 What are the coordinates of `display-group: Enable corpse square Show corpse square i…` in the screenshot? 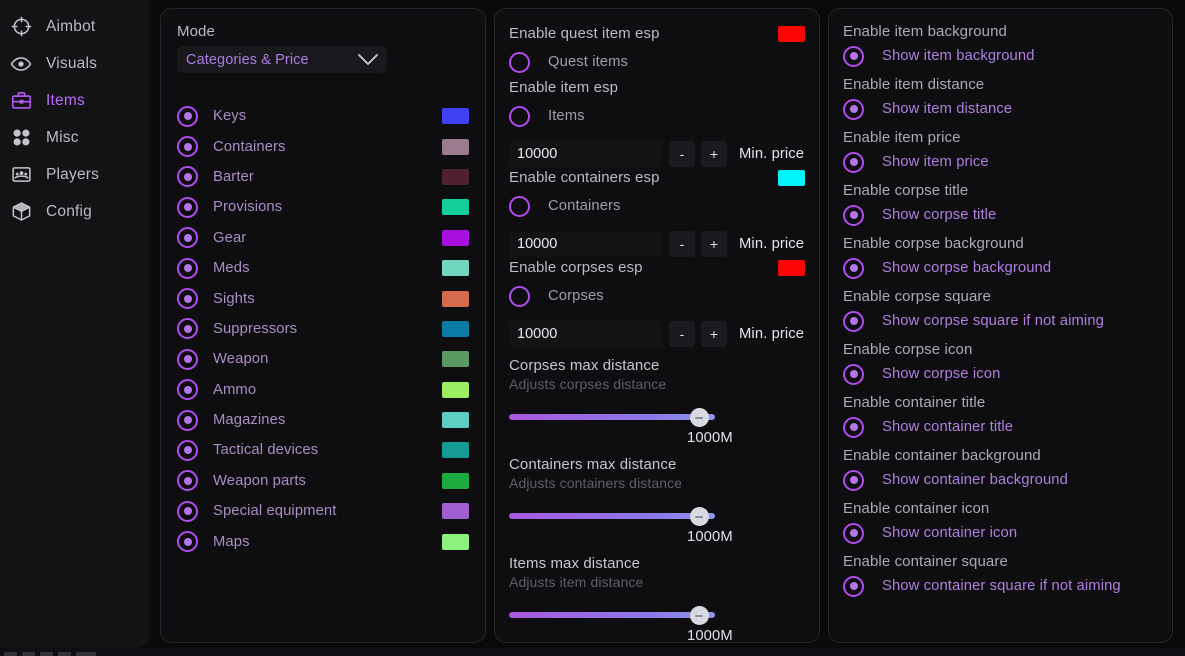 It's located at (1000, 312).